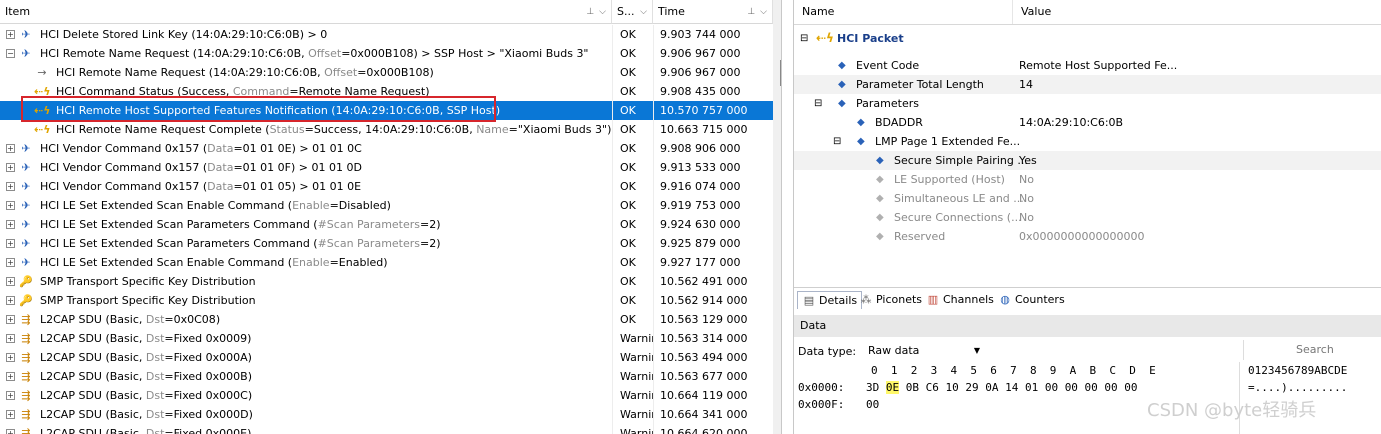  Describe the element at coordinates (643, 12) in the screenshot. I see `status-chevron-down-icon: ⌵` at that location.